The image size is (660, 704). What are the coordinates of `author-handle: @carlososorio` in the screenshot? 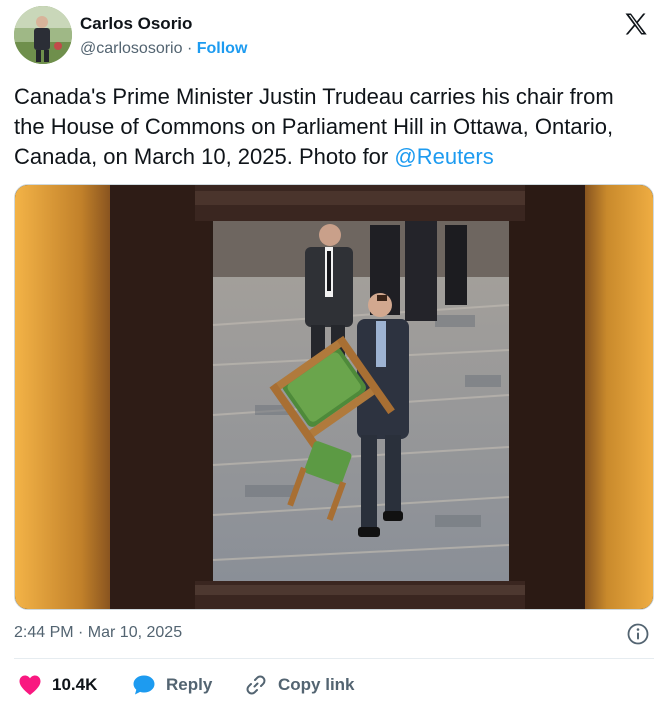 It's located at (131, 48).